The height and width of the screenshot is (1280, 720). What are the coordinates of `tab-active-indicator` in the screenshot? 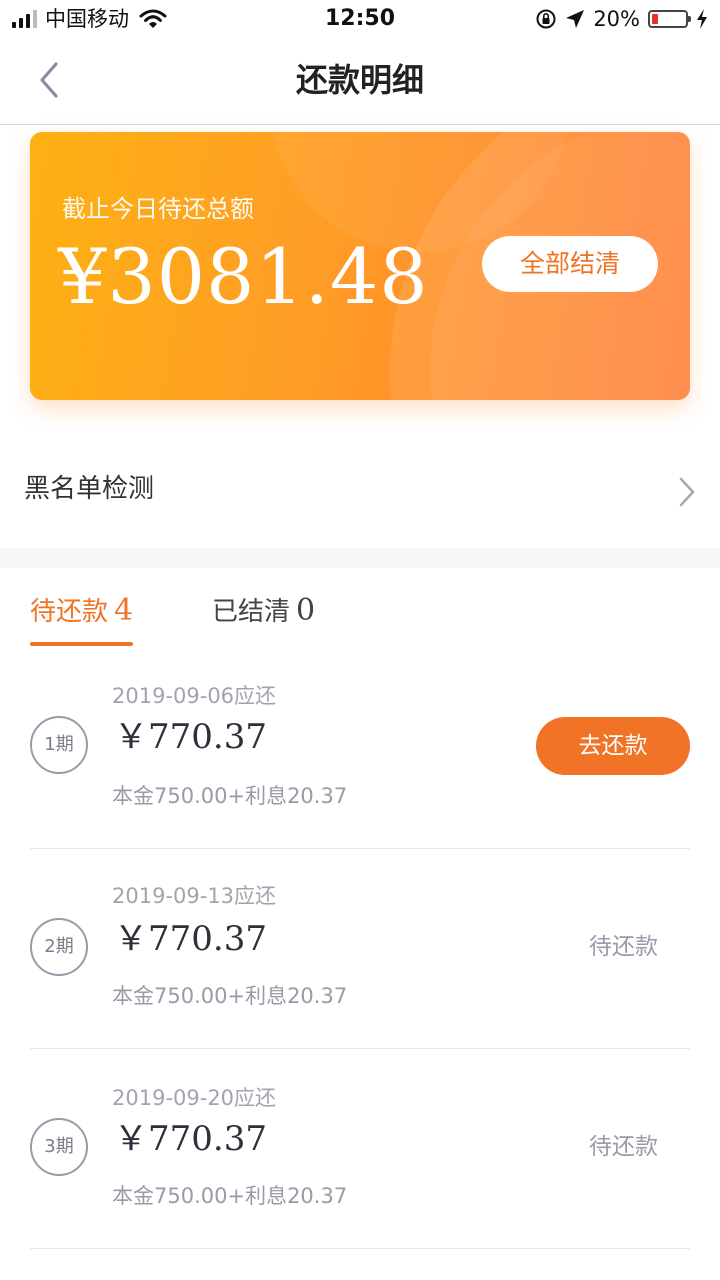 It's located at (82, 644).